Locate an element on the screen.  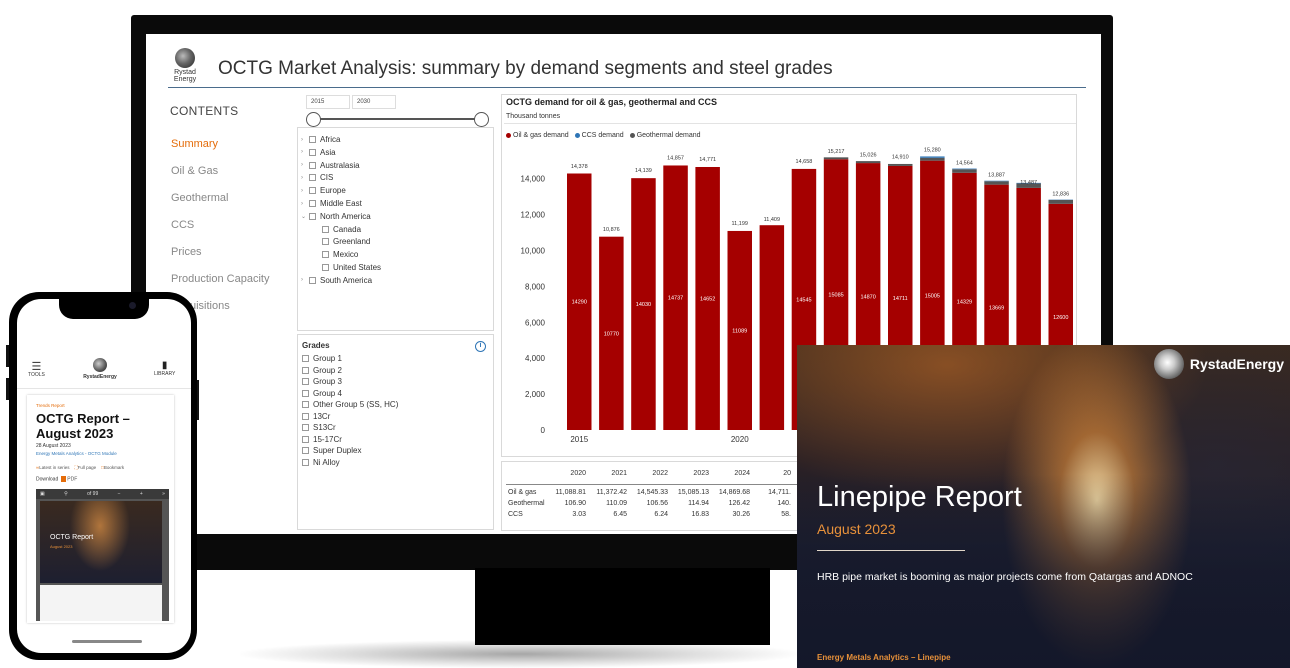
grade-item: 15-17Cr is located at coordinates (322, 439).